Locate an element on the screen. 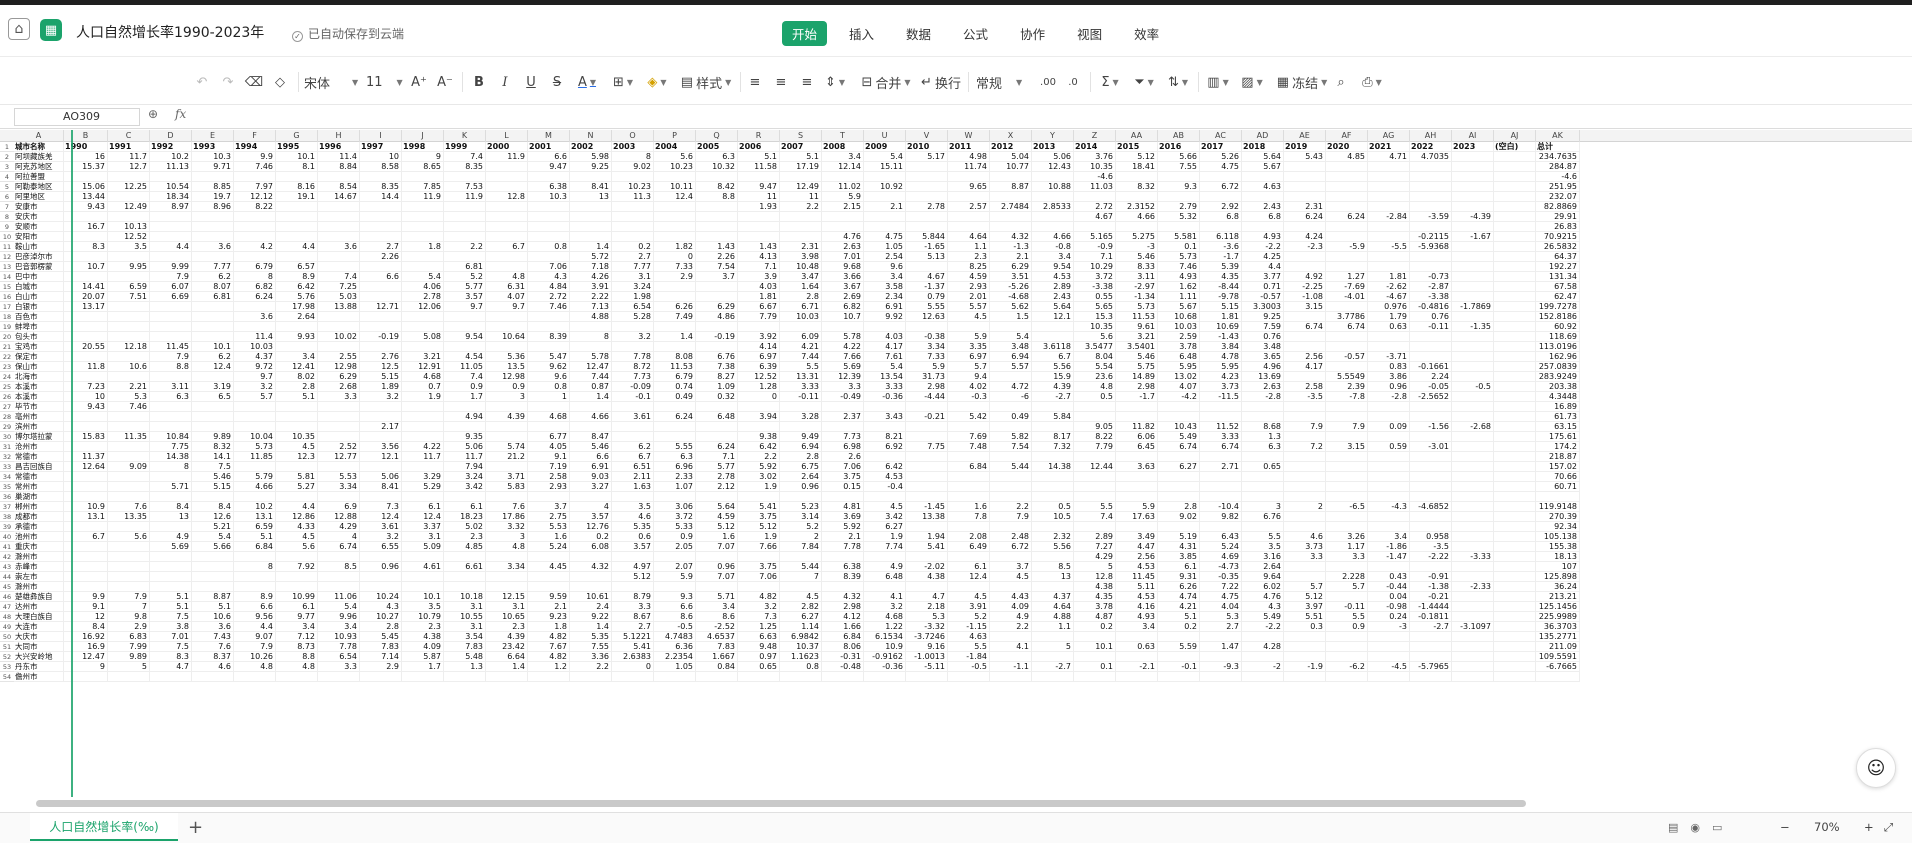 The width and height of the screenshot is (1912, 843). value-cell: -7.8 is located at coordinates (1347, 397).